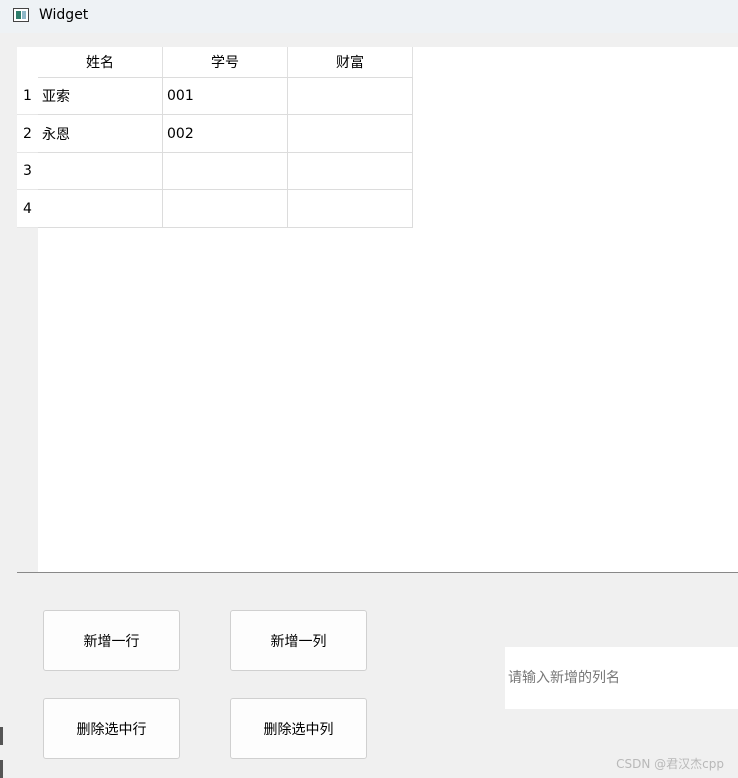 This screenshot has height=778, width=738. What do you see at coordinates (27, 96) in the screenshot?
I see `row-header-1: 1` at bounding box center [27, 96].